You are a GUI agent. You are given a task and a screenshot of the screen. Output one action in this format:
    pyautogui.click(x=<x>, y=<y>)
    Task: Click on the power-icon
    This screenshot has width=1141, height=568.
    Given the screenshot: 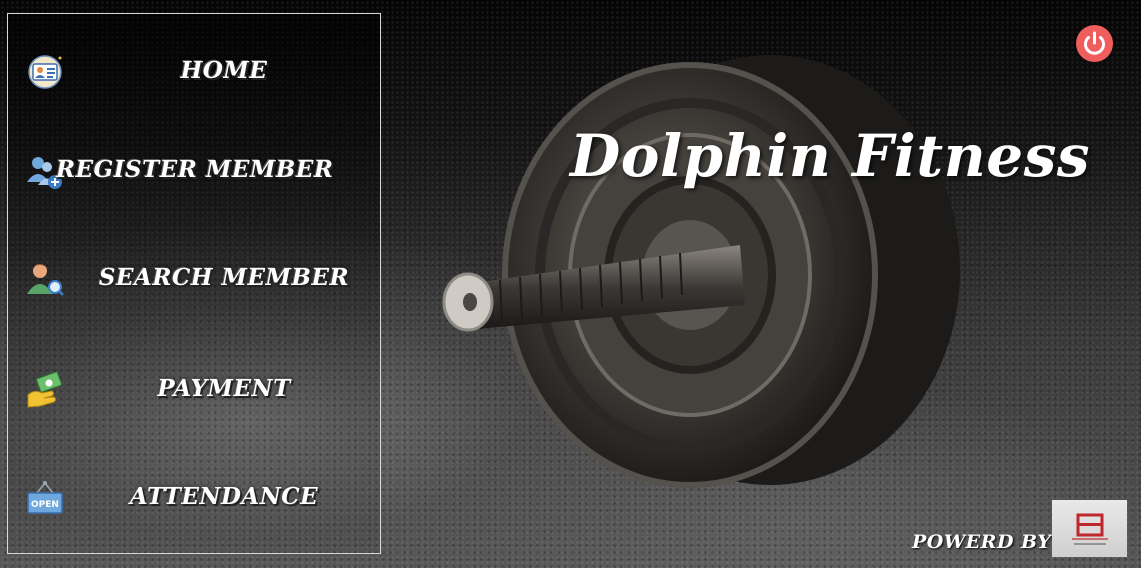 What is the action you would take?
    pyautogui.click(x=1094, y=43)
    